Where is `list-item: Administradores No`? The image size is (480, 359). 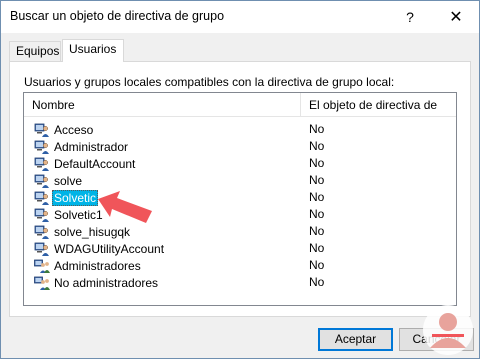 list-item: Administradores No is located at coordinates (240, 265).